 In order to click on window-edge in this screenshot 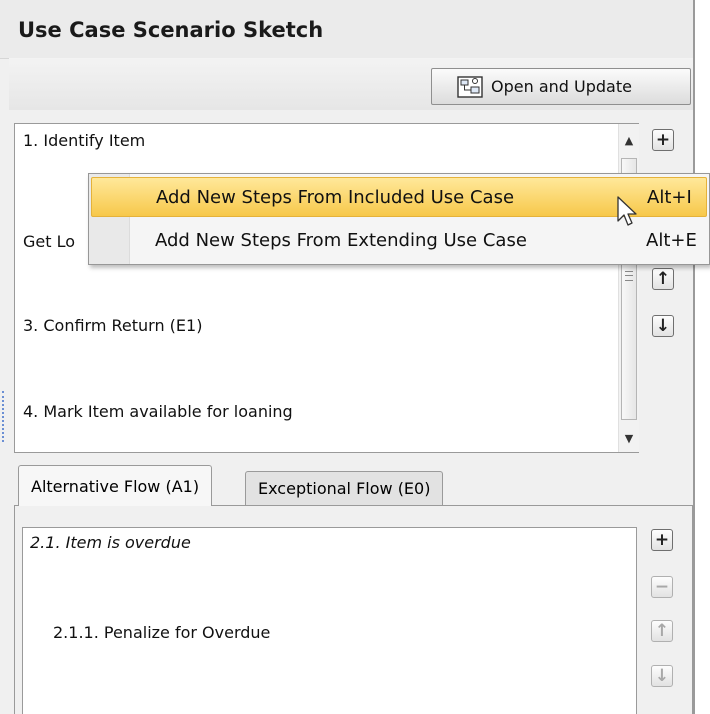, I will do `click(702, 357)`.